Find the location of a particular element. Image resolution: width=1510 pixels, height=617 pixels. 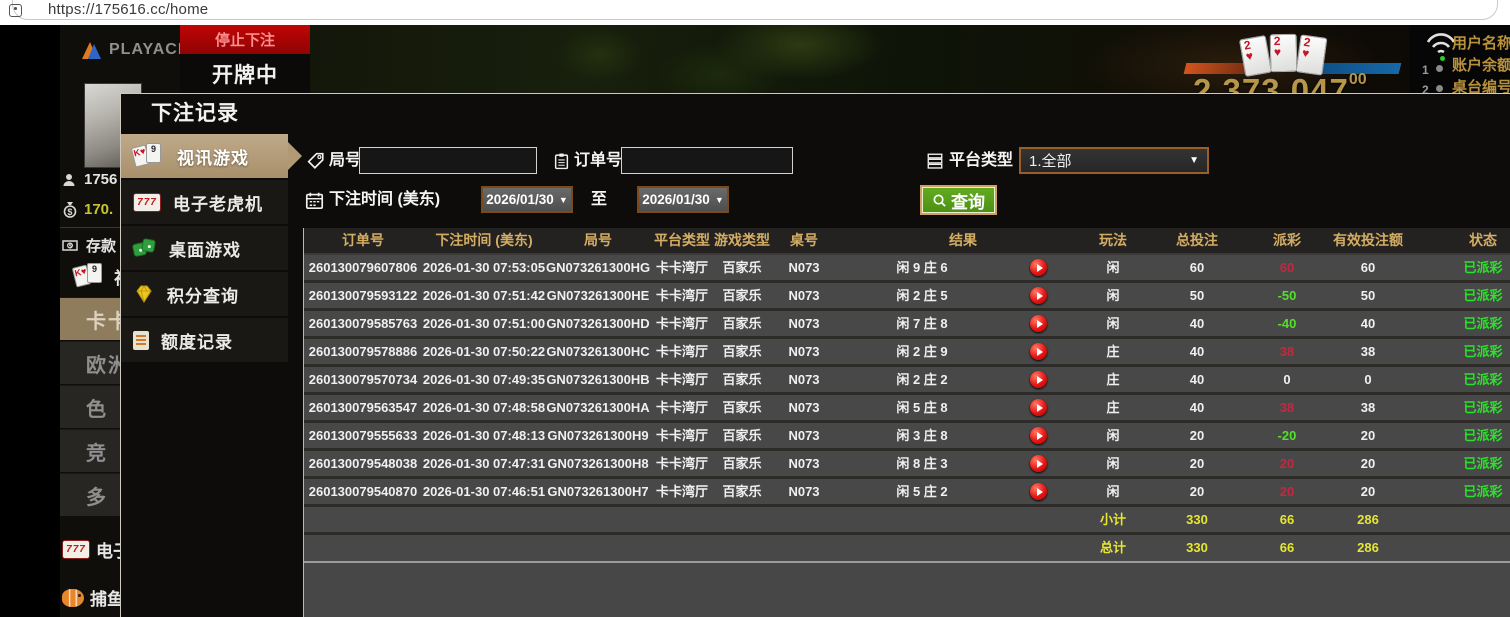

cards-icon: K♥ 9 is located at coordinates (147, 156).